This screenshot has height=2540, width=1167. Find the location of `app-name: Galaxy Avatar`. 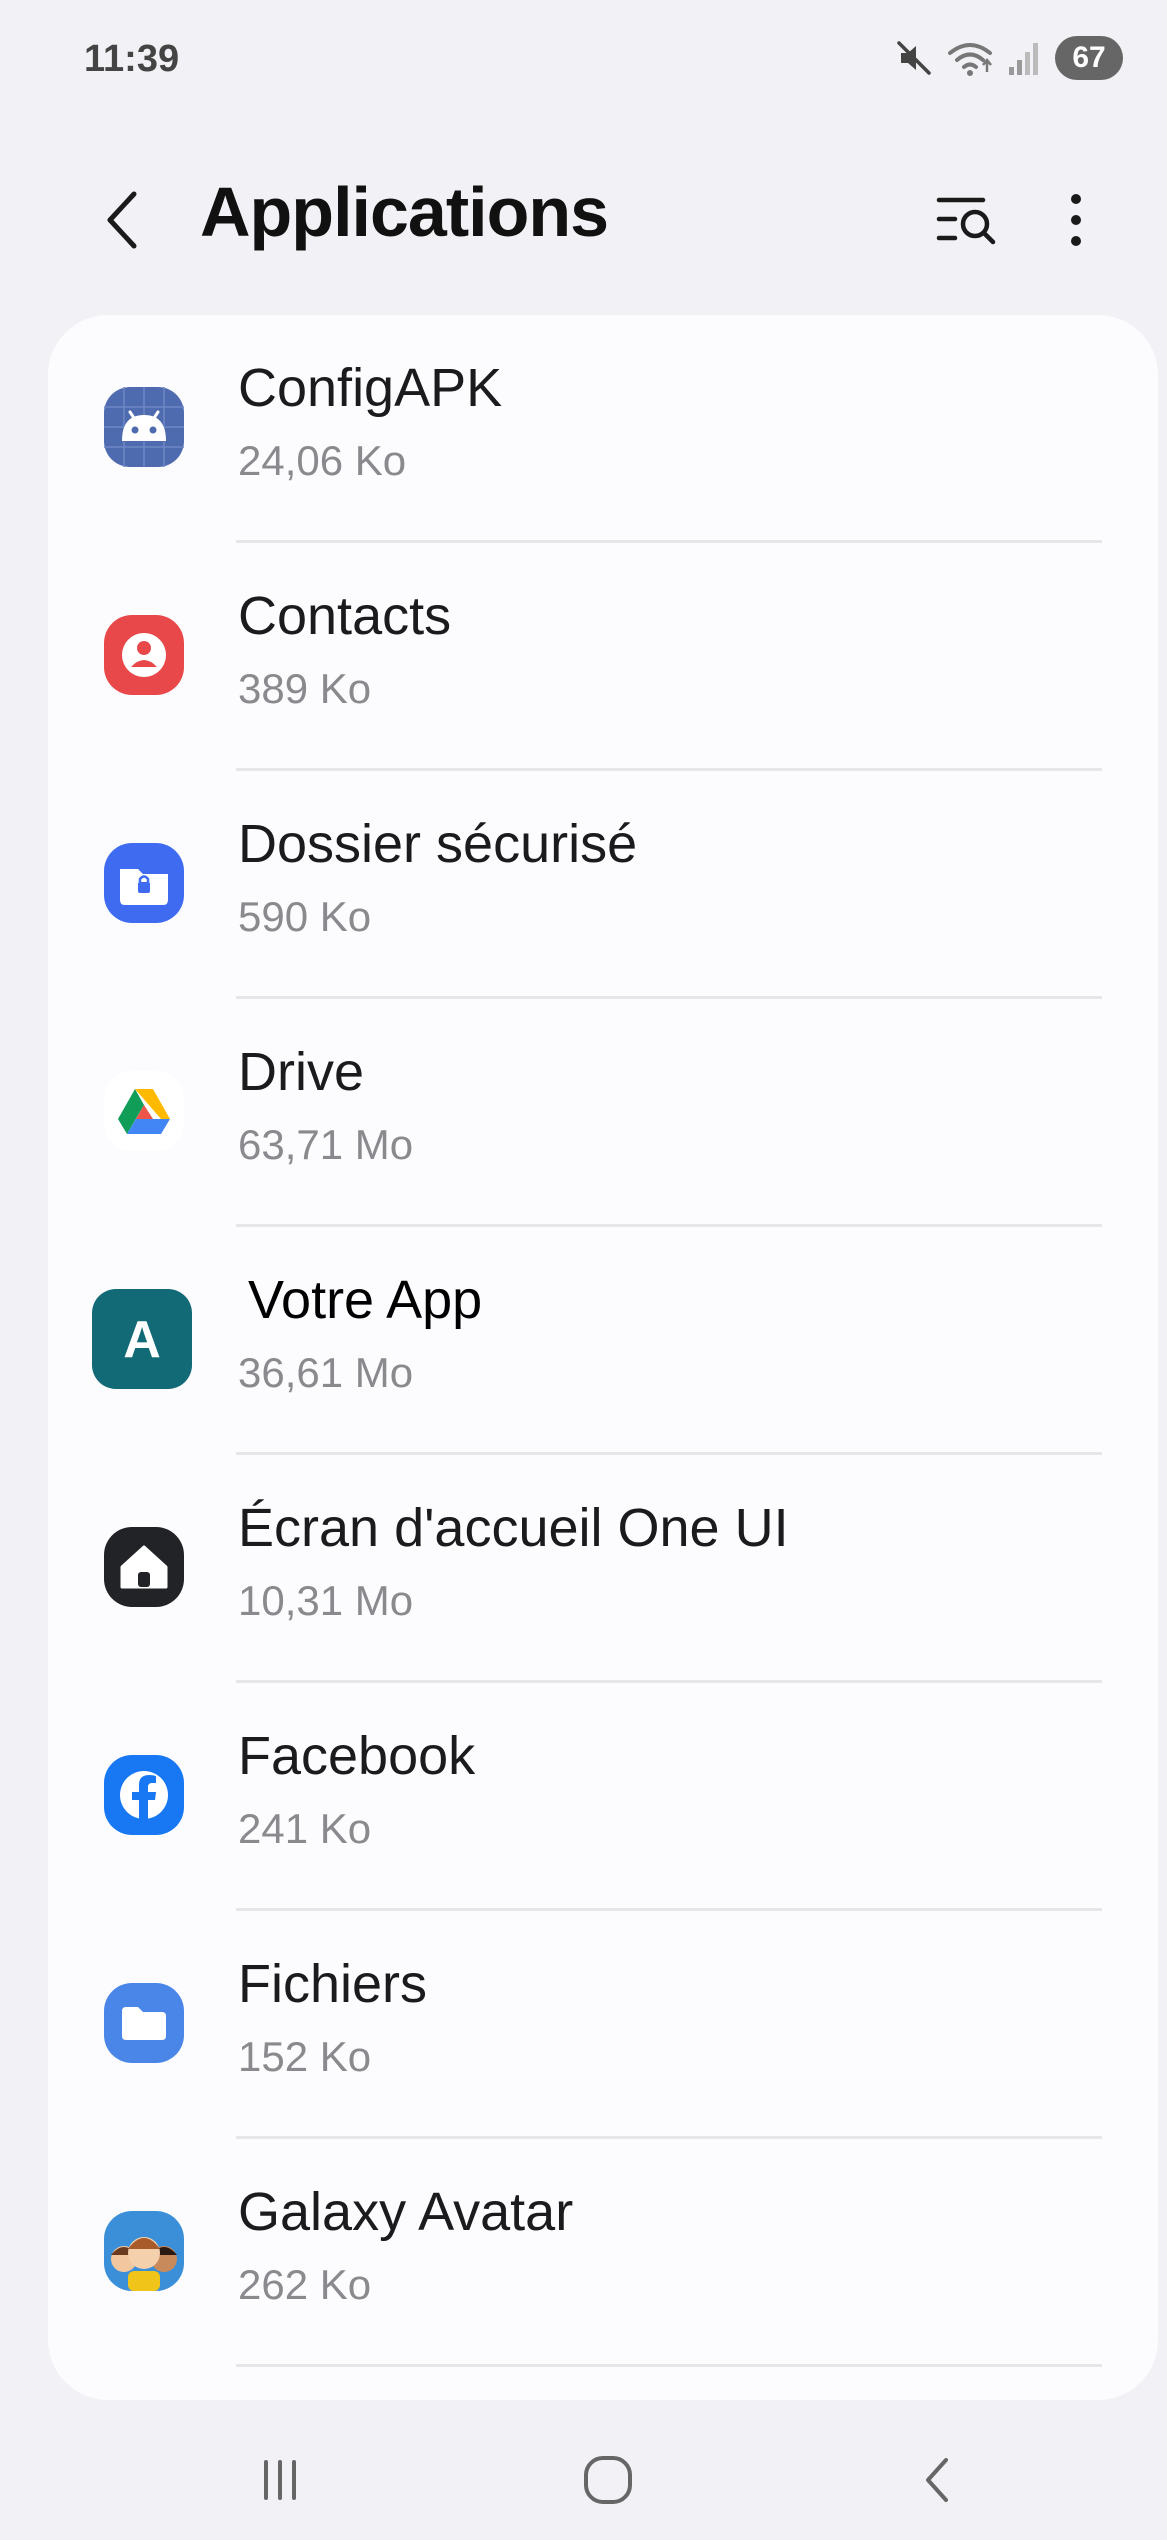

app-name: Galaxy Avatar is located at coordinates (406, 2212).